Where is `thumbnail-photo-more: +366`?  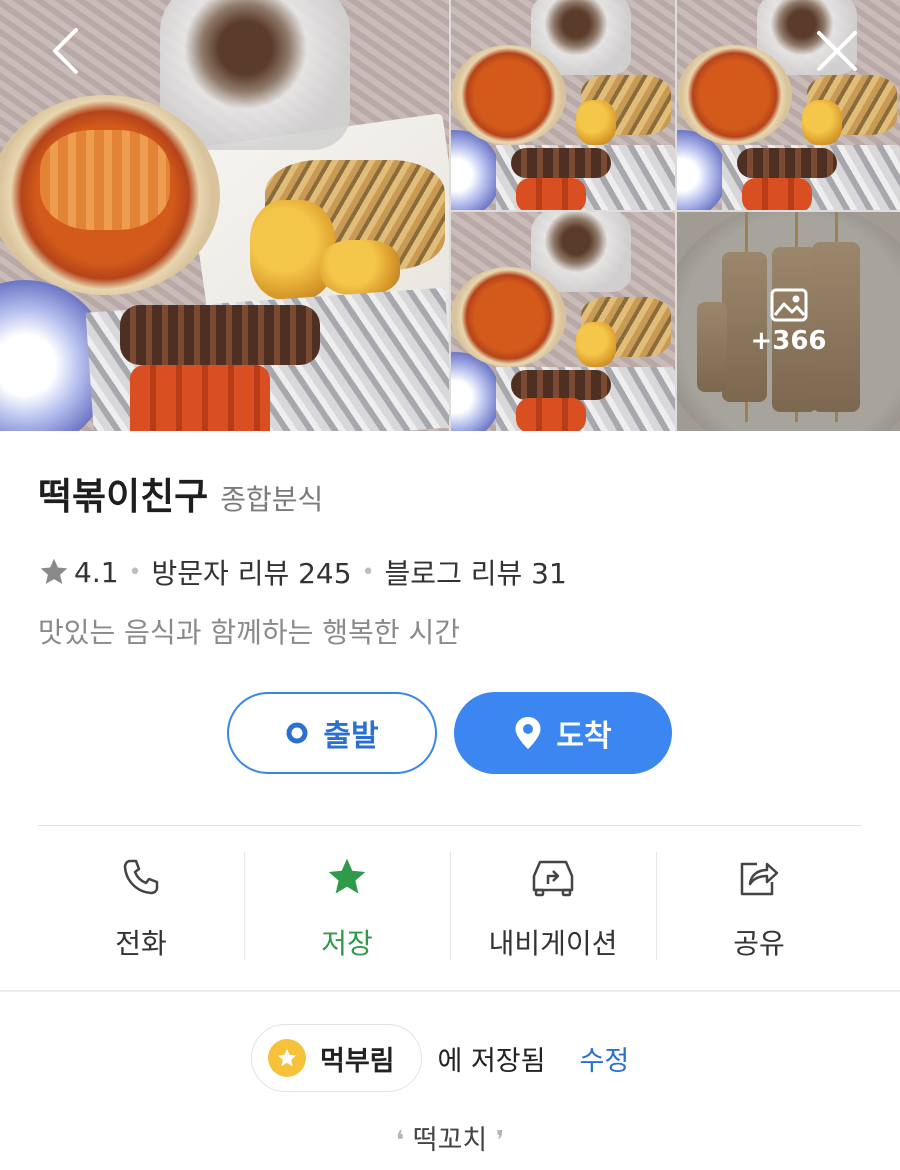
thumbnail-photo-more: +366 is located at coordinates (788, 321).